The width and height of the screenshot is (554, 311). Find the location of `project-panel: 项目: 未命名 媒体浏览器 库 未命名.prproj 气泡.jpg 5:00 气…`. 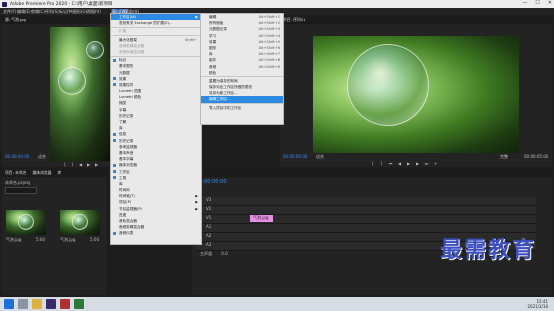

project-panel: 项目: 未命名 媒体浏览器 库 未命名.prproj 气泡.jpg 5:00 气… is located at coordinates (54, 232).